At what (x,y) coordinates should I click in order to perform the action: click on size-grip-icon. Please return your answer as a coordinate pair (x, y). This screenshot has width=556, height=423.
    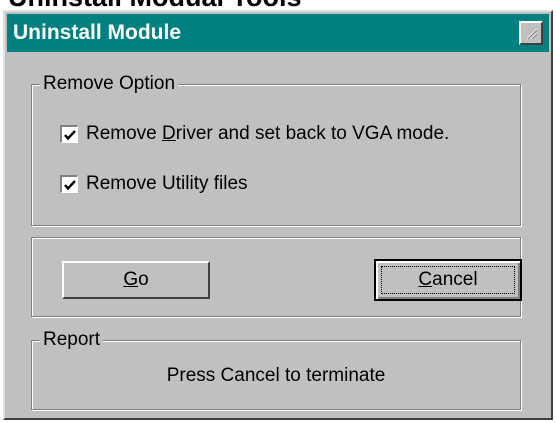
    Looking at the image, I should click on (531, 33).